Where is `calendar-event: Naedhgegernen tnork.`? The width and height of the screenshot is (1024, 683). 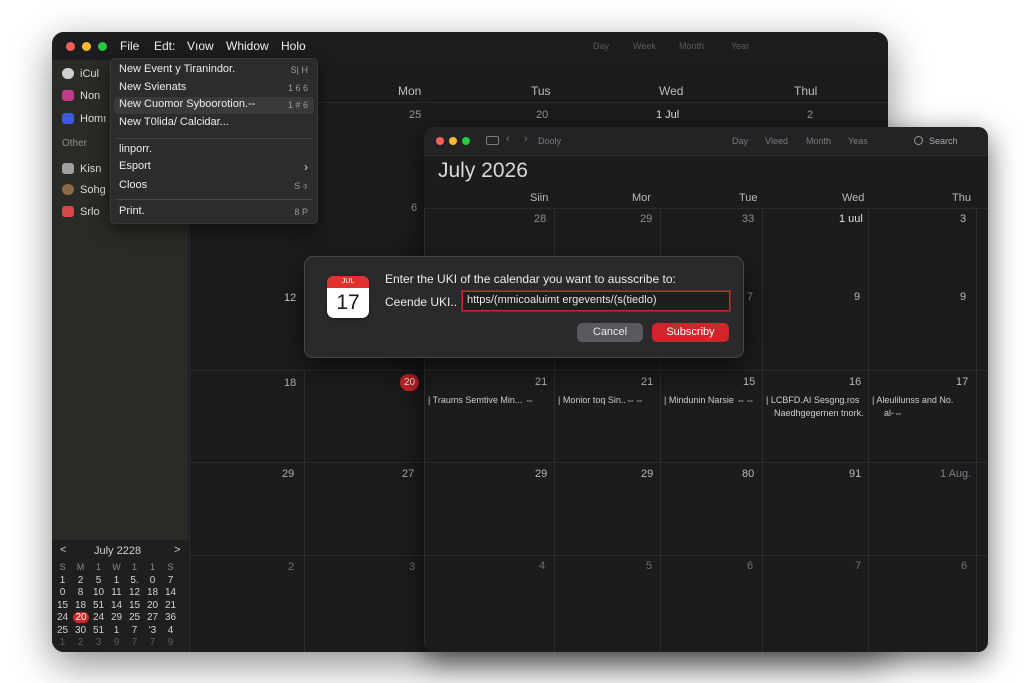 calendar-event: Naedhgegernen tnork. is located at coordinates (819, 413).